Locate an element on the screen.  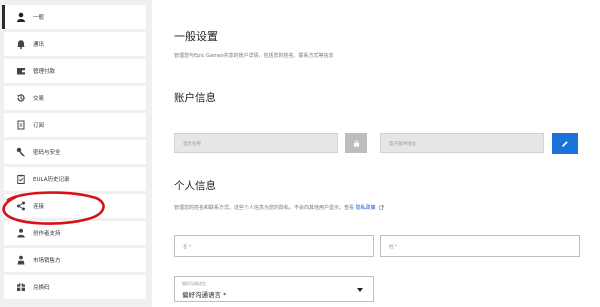
sidebar-item-communication: 通讯 is located at coordinates (75, 44).